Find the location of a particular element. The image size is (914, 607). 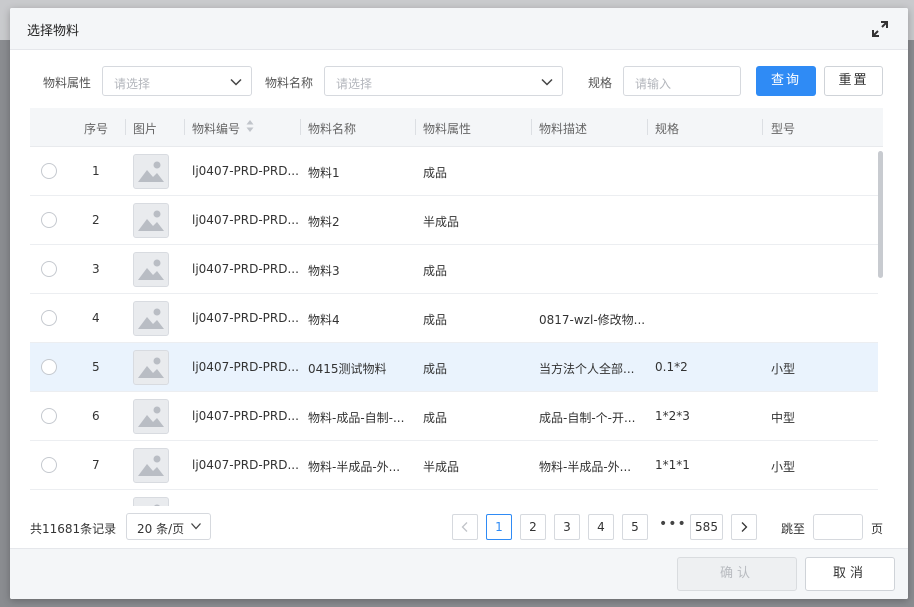

table-scrollbar is located at coordinates (880, 214).